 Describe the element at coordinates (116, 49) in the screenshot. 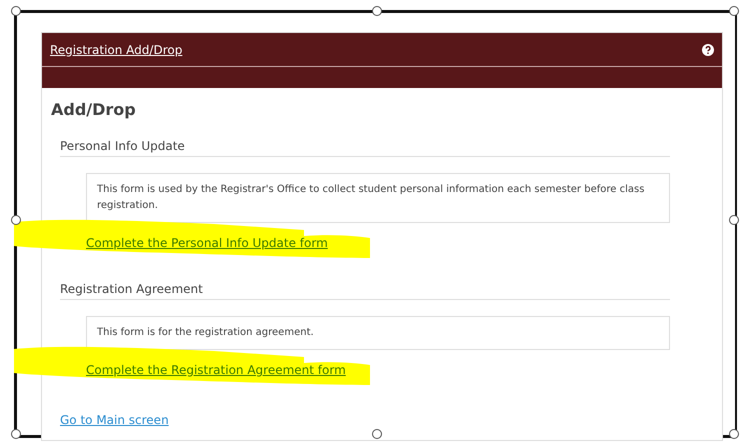

I see `panel-title-link: Registration Add/Drop` at that location.